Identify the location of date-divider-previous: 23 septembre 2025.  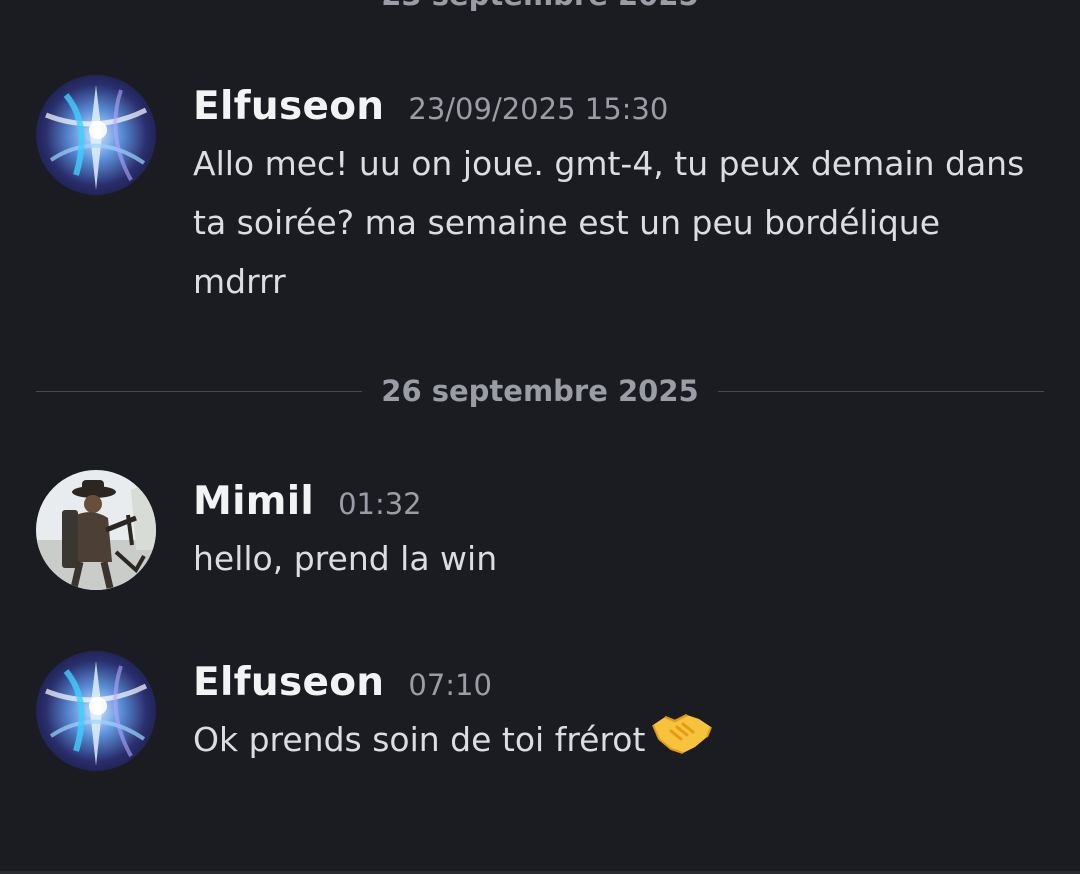
(540, 6).